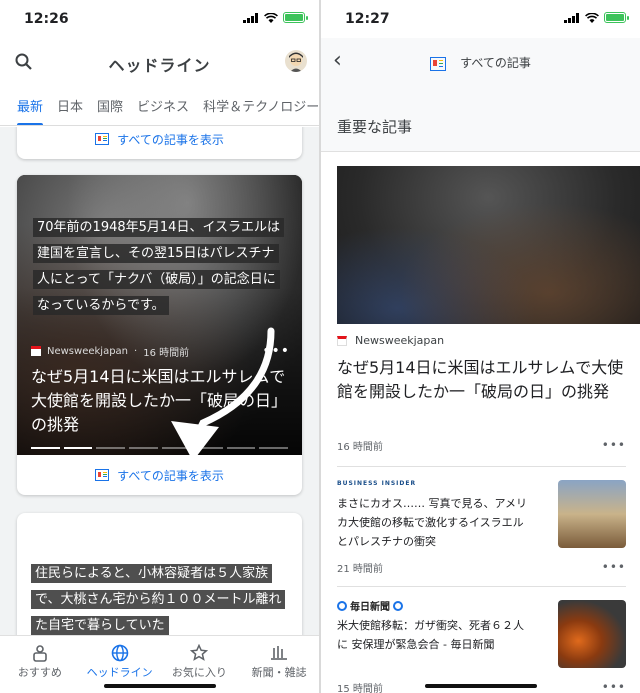  What do you see at coordinates (159, 19) in the screenshot?
I see `status-bar: 12:26` at bounding box center [159, 19].